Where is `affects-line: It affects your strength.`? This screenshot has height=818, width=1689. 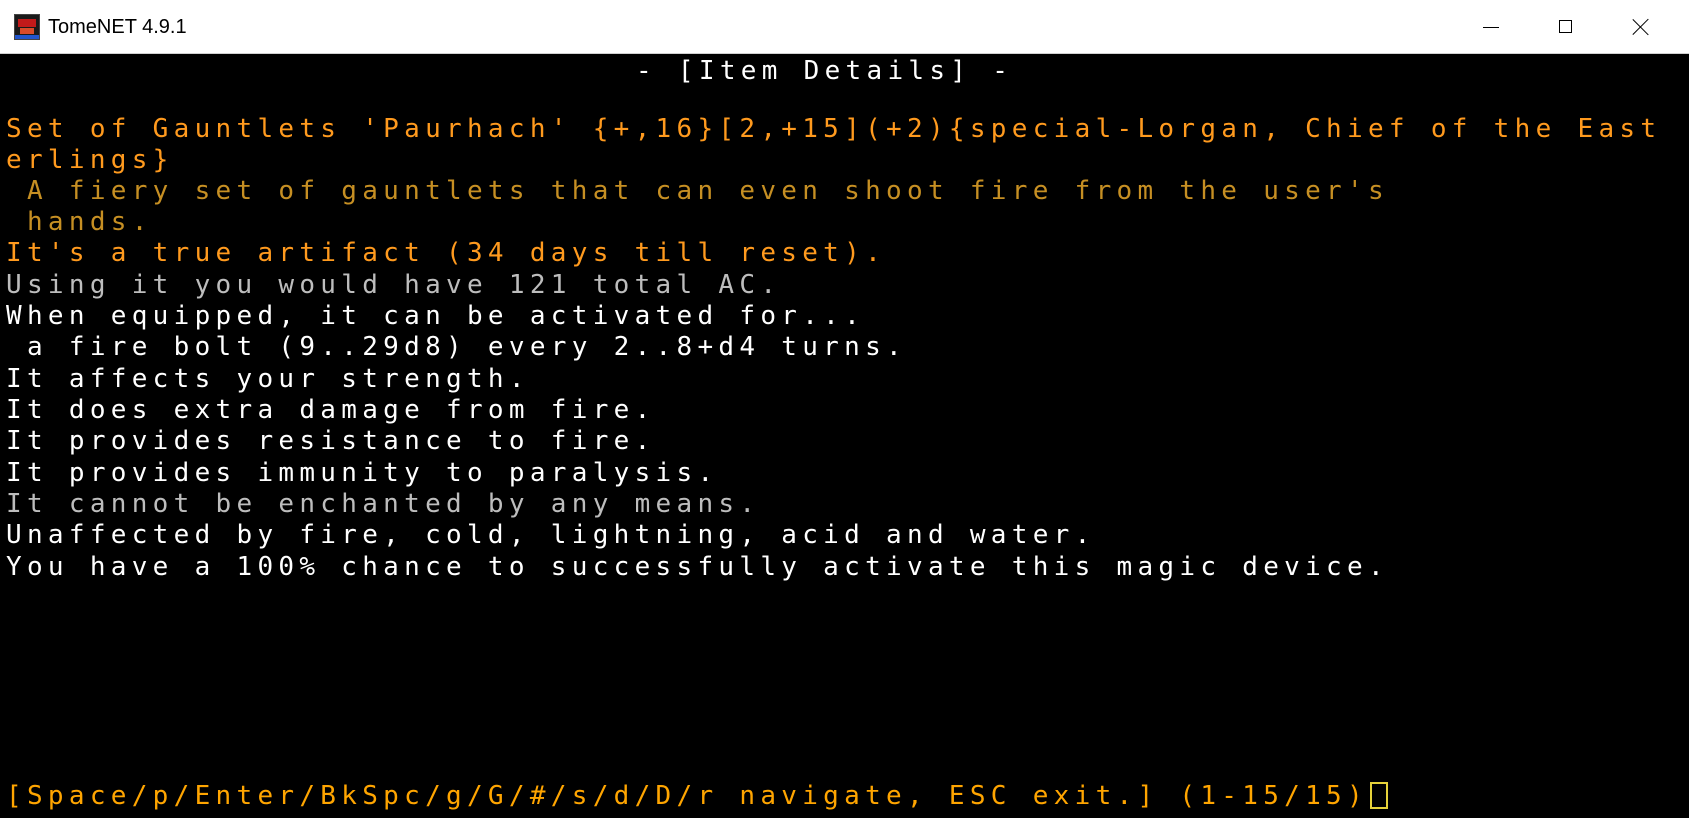 affects-line: It affects your strength. is located at coordinates (268, 379).